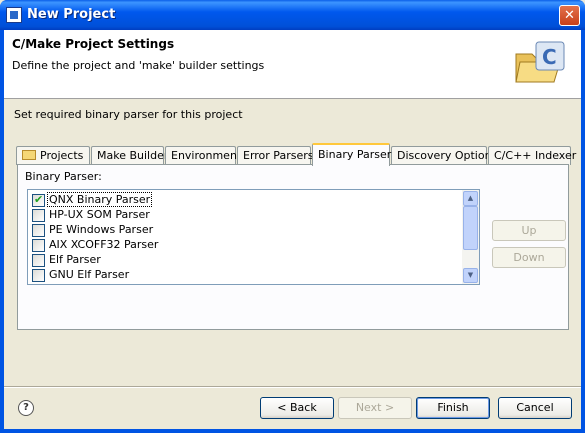 This screenshot has width=585, height=433. Describe the element at coordinates (569, 15) in the screenshot. I see `close-button: ✕` at that location.